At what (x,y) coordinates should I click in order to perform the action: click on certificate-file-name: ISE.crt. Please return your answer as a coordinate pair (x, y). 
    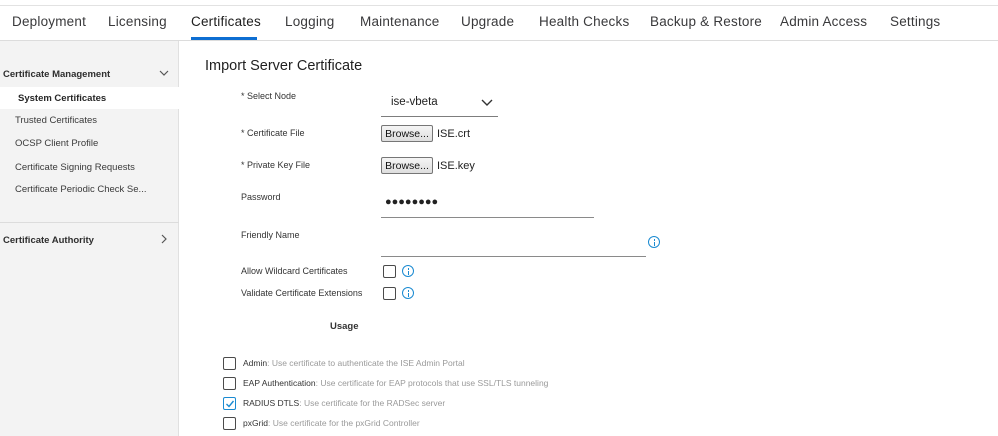
    Looking at the image, I should click on (454, 134).